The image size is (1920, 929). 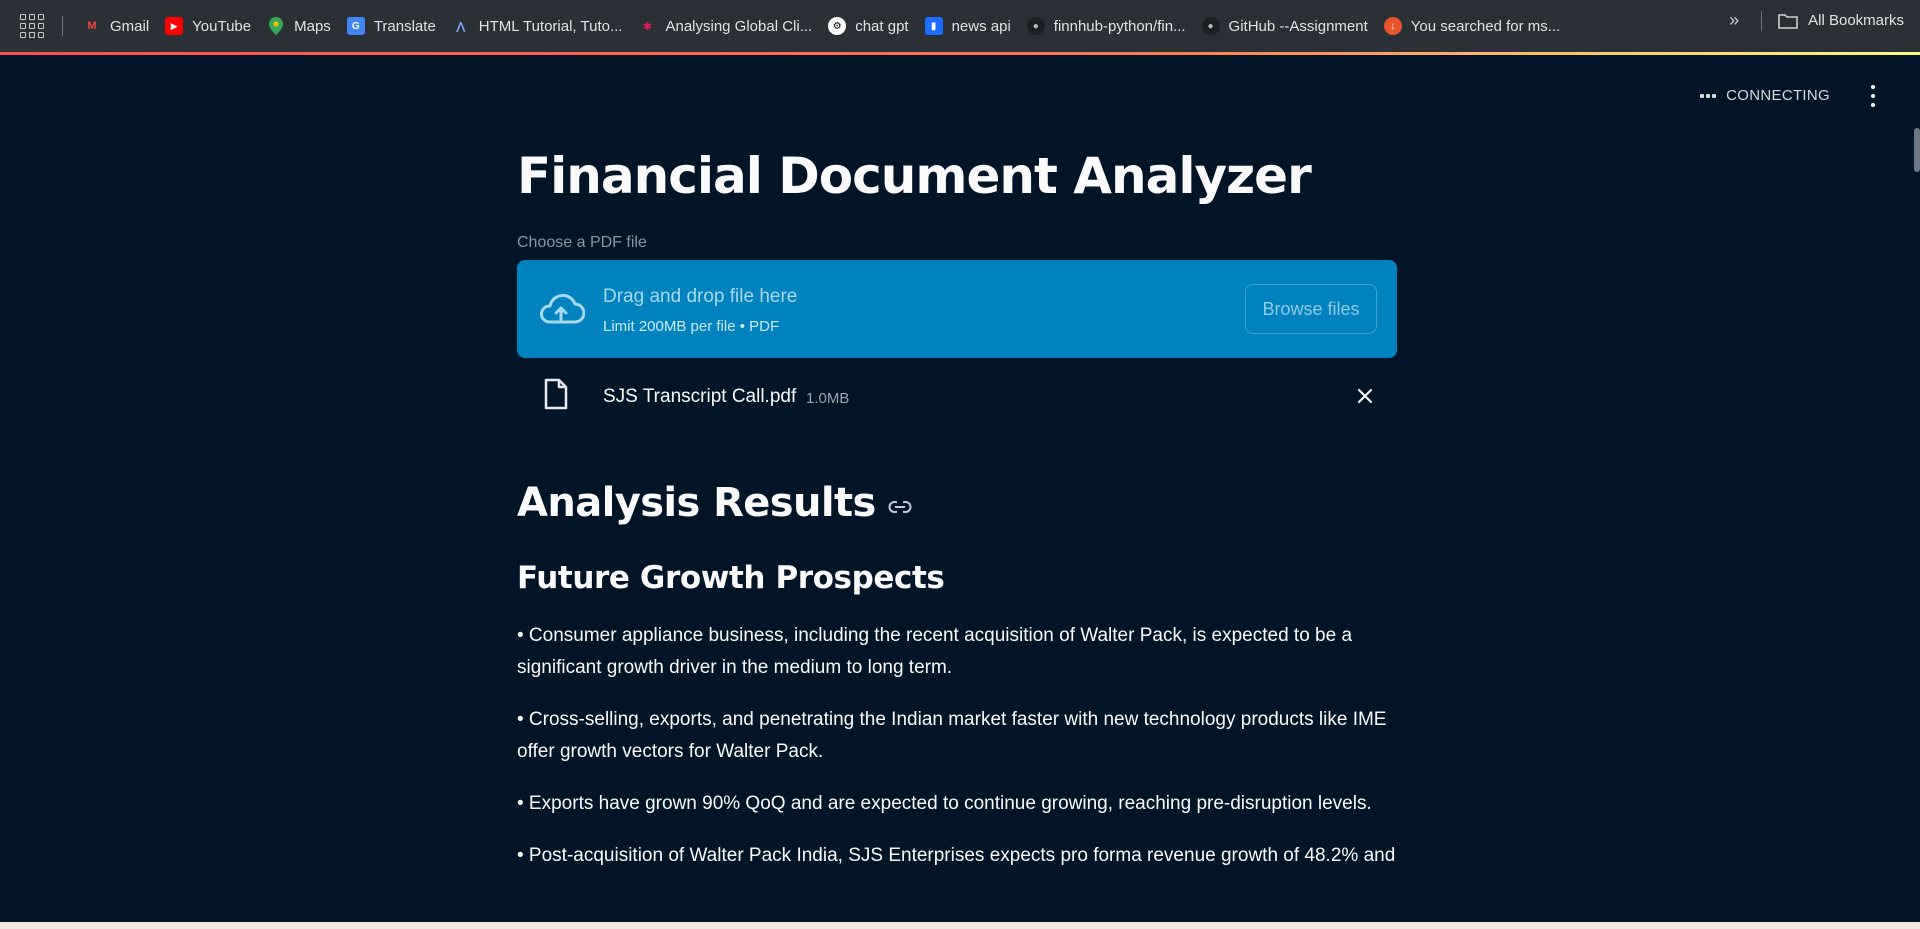 I want to click on remove-file-icon, so click(x=1365, y=396).